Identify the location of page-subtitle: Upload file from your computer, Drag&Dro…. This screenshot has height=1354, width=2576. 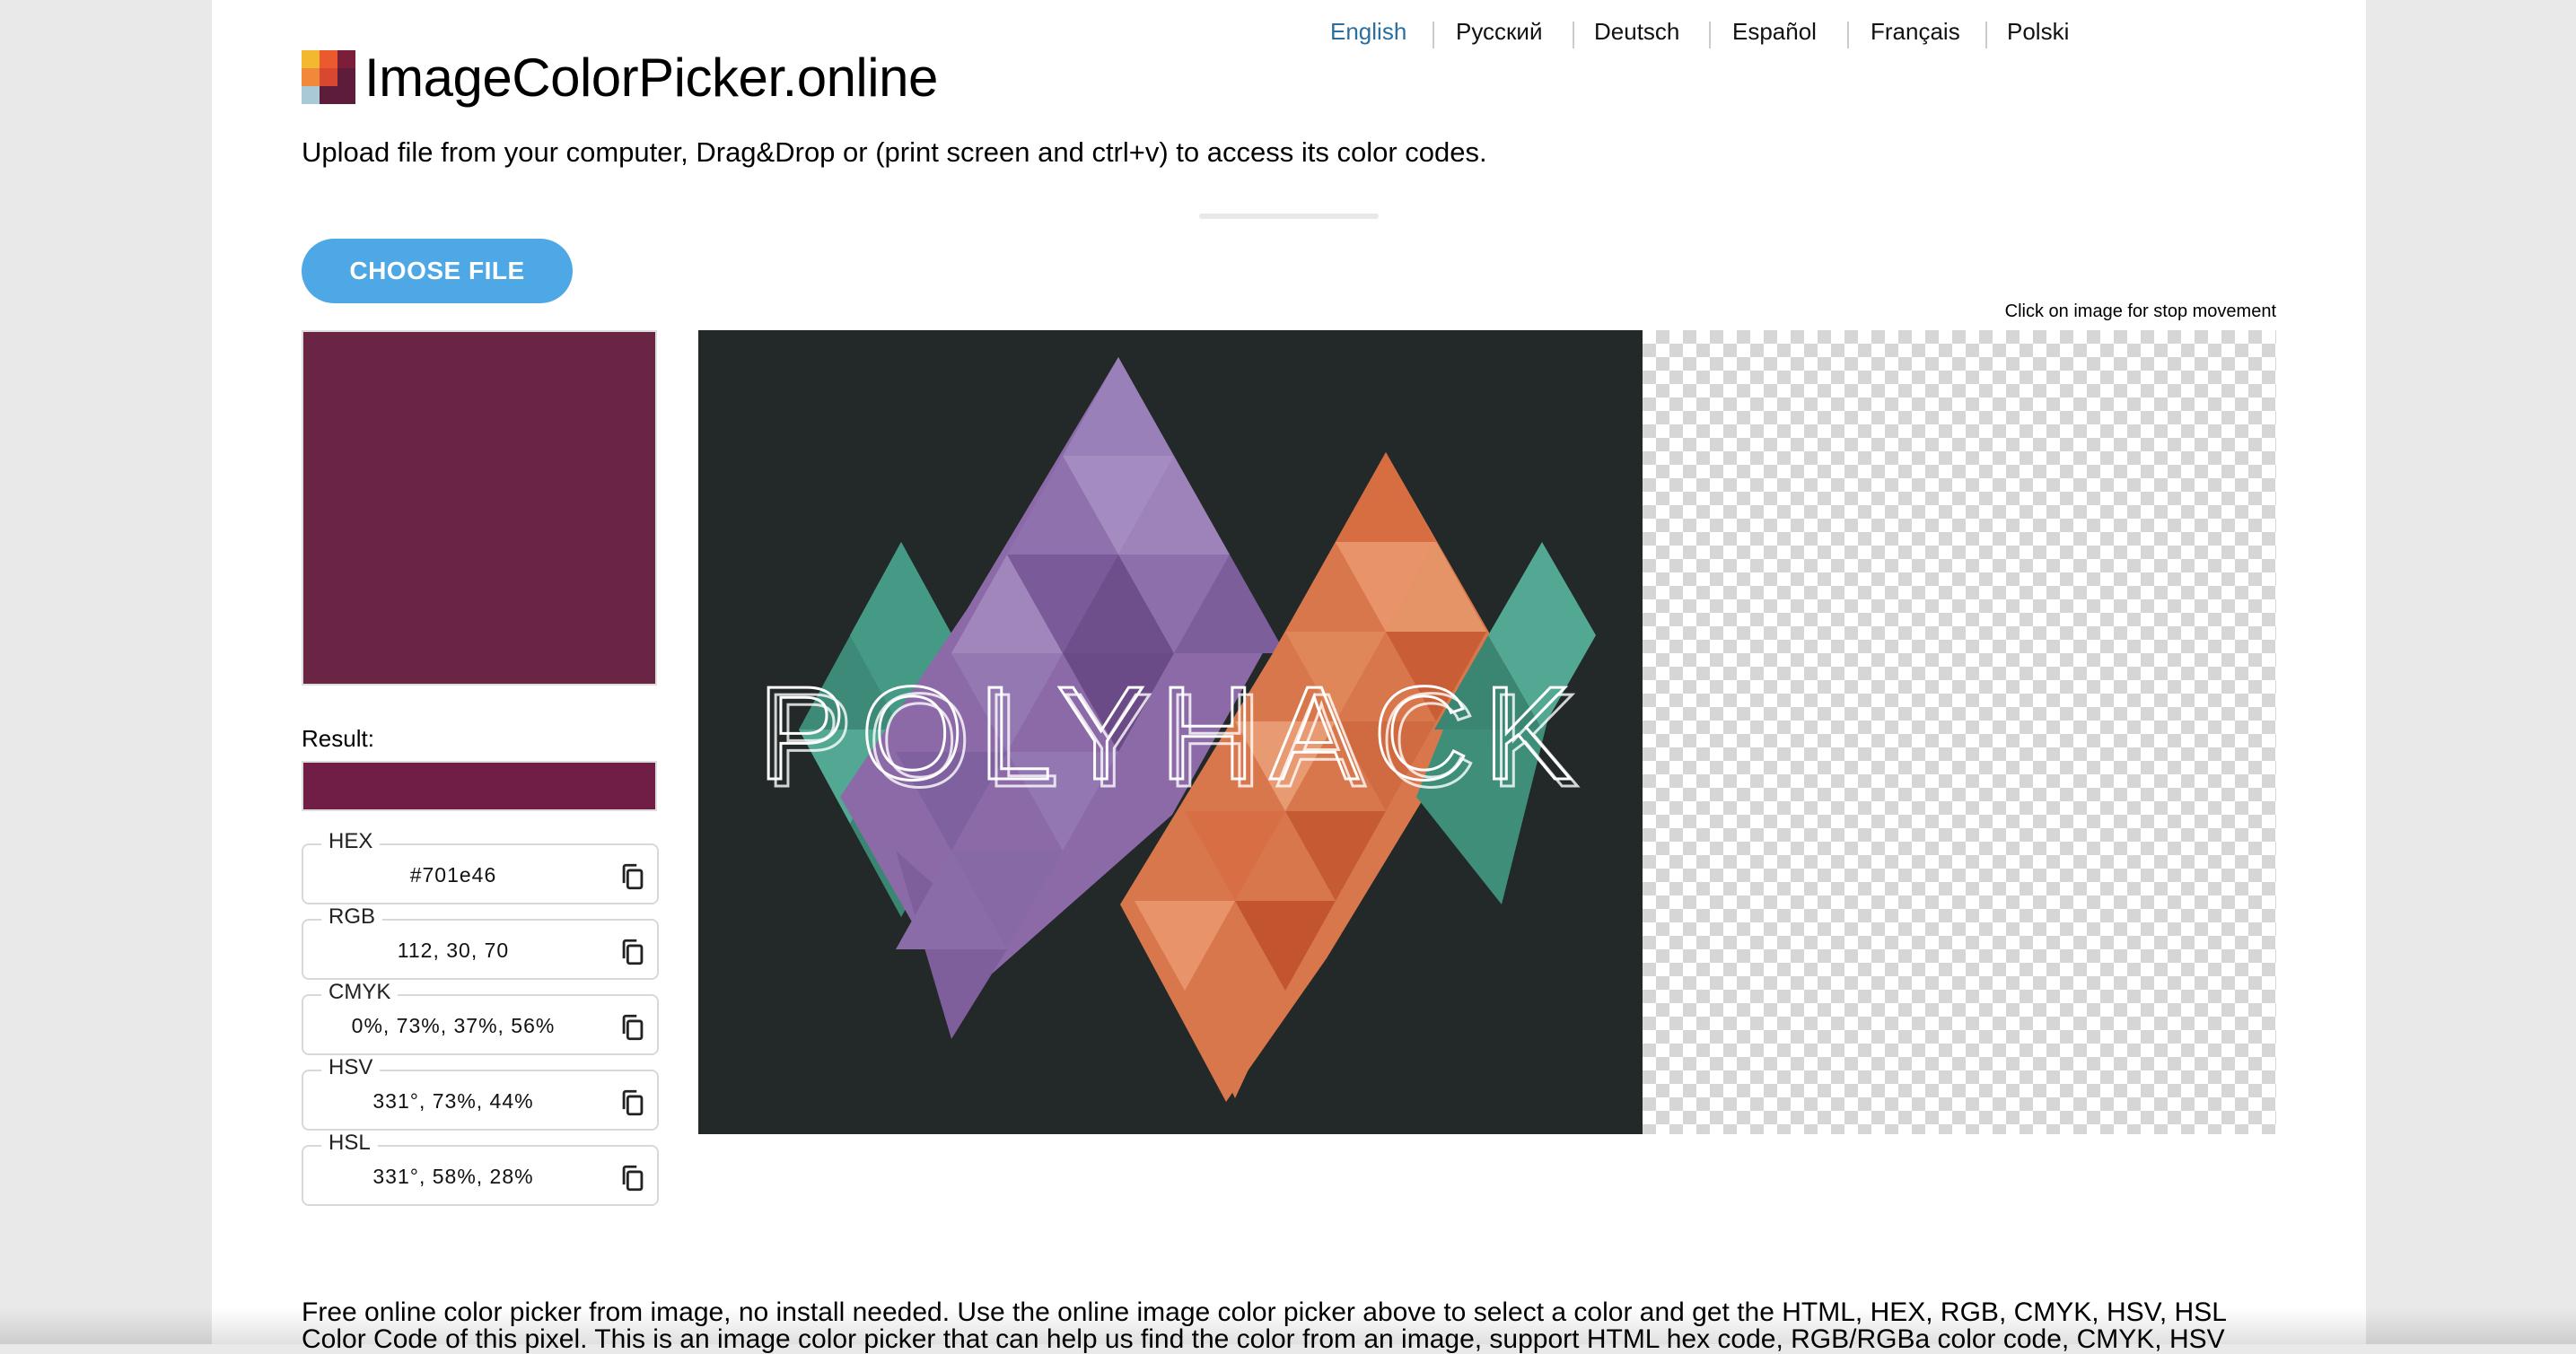
(894, 152).